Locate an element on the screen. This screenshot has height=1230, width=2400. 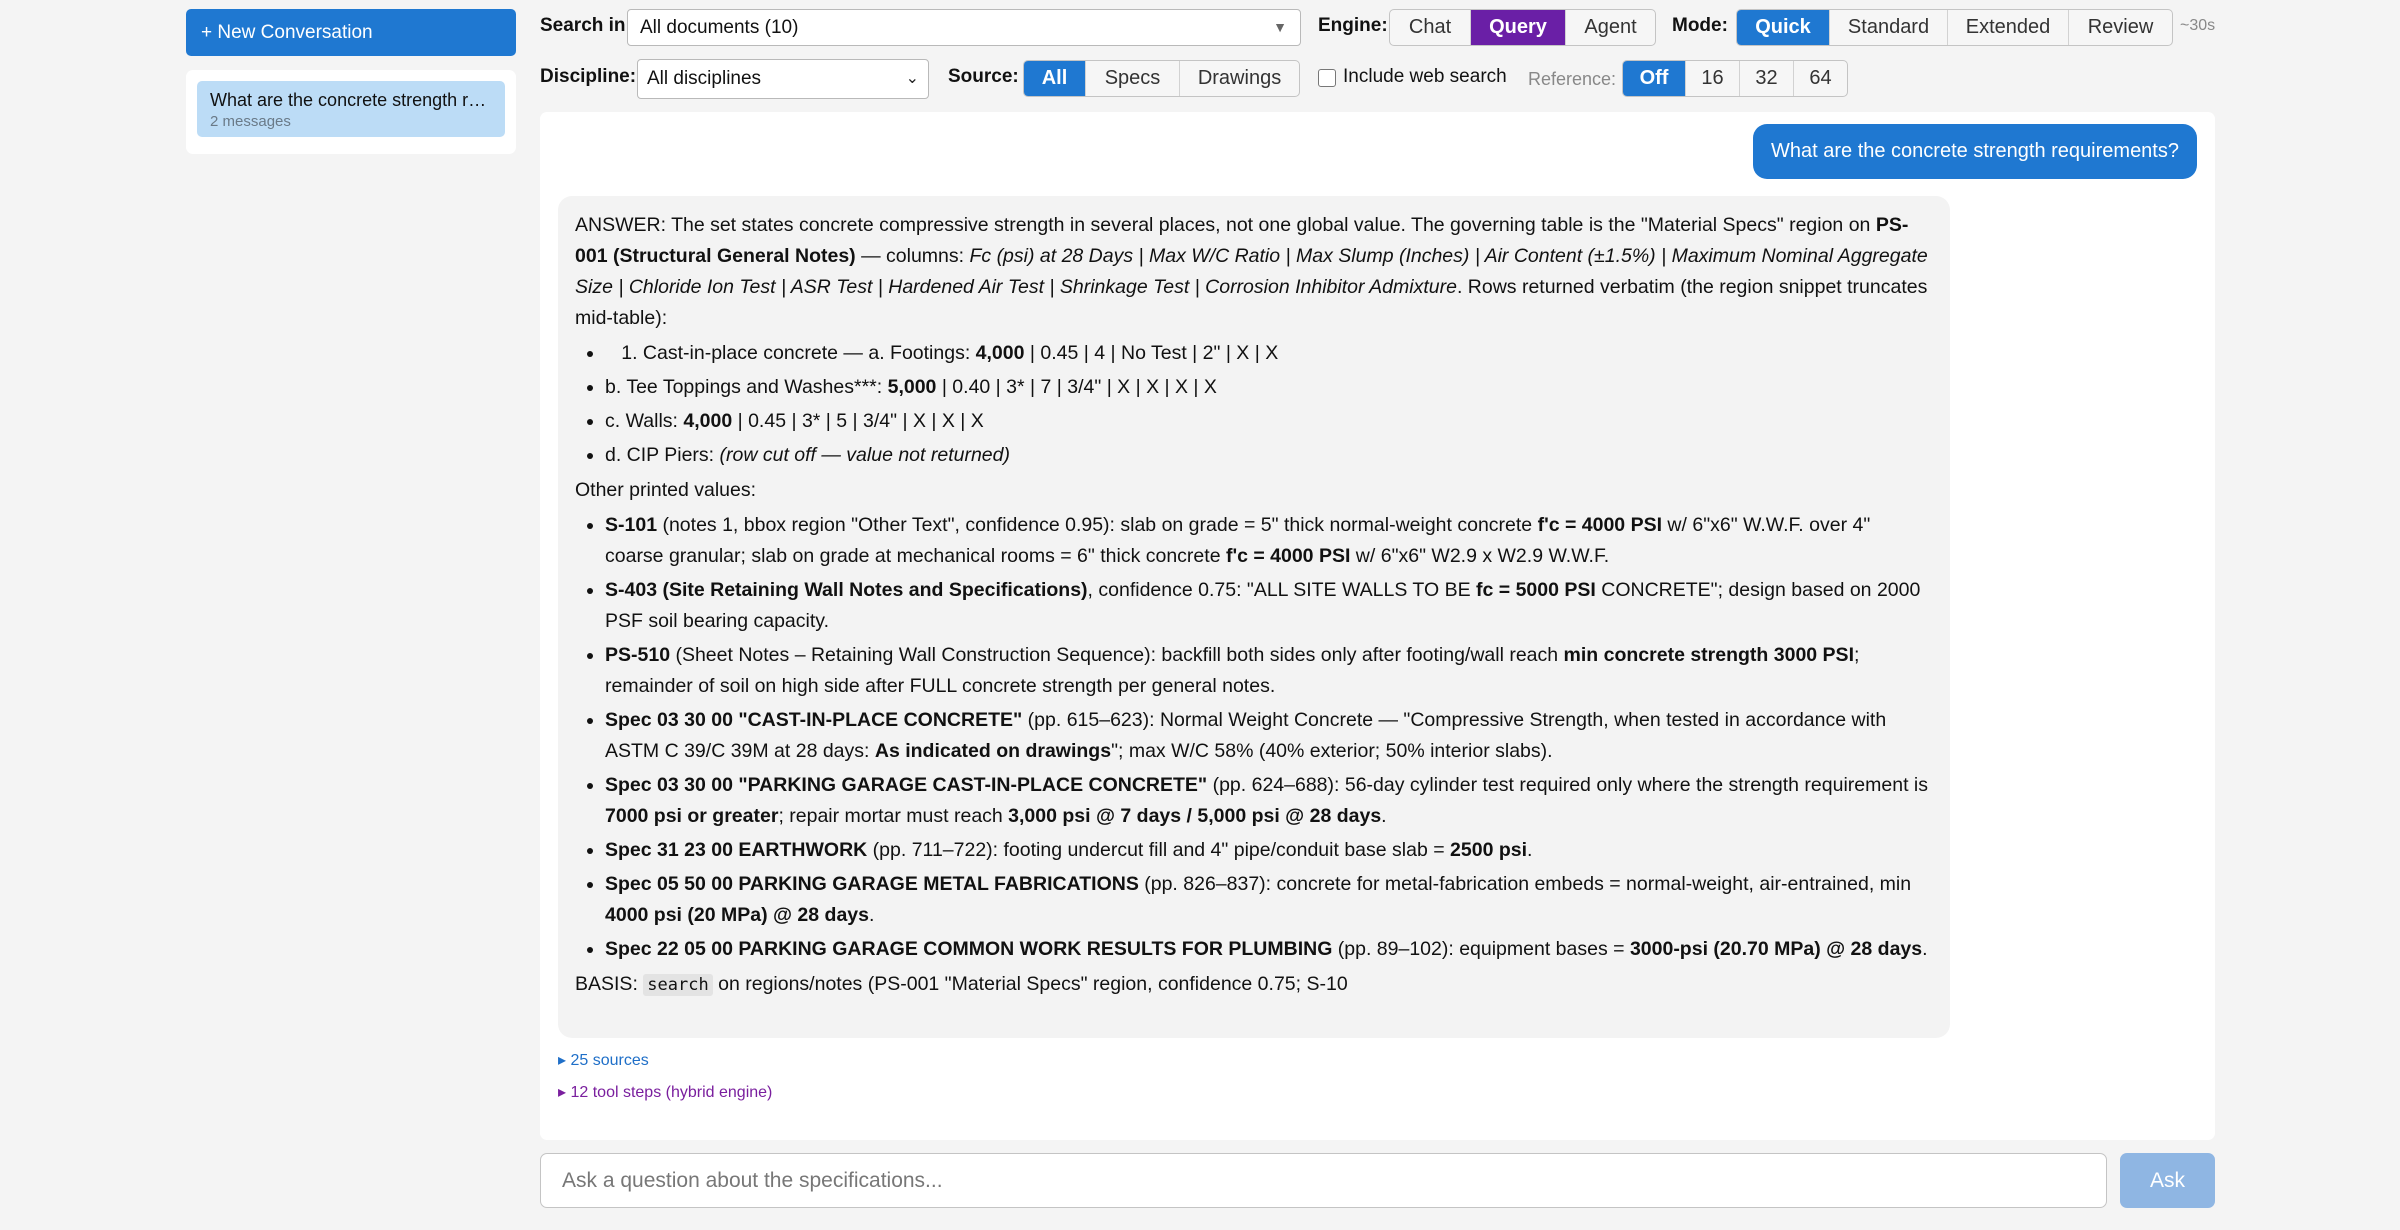
web-search-checkbox is located at coordinates (1327, 78).